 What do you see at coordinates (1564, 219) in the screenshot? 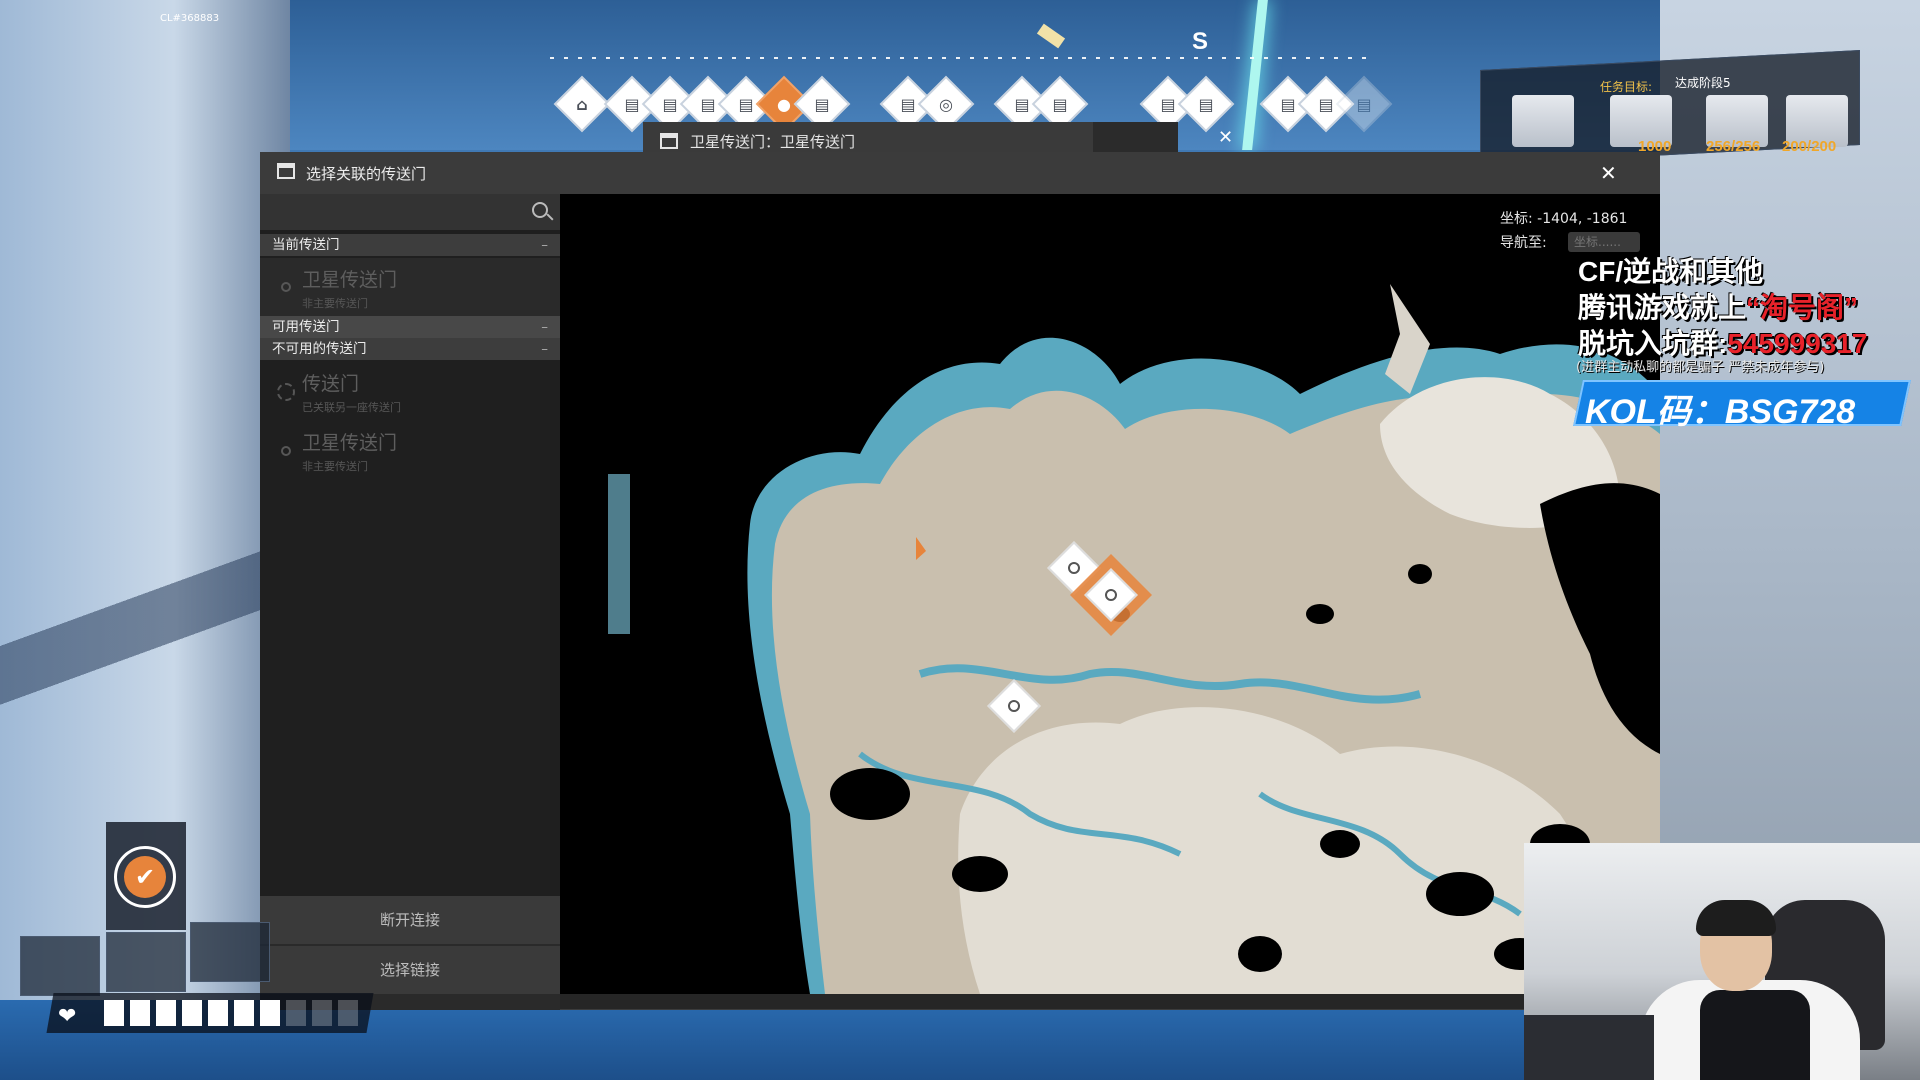
I see `coordinate-readout: 坐标: -1404, -1861` at bounding box center [1564, 219].